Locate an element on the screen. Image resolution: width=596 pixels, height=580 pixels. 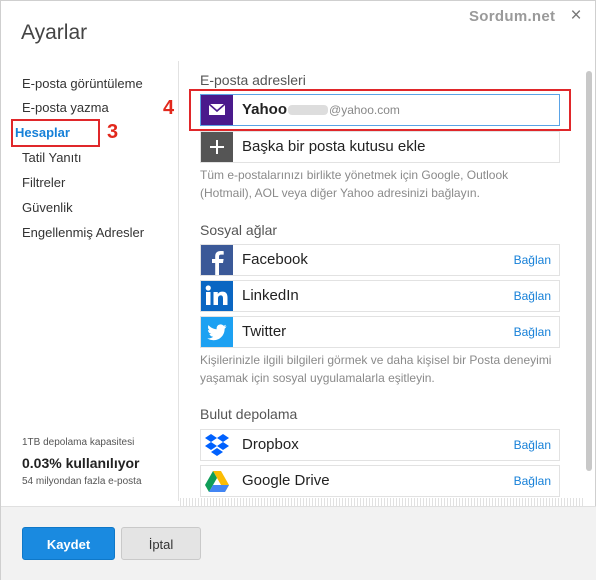
linkedin-connect-link: Bağlan is located at coordinates (532, 296).